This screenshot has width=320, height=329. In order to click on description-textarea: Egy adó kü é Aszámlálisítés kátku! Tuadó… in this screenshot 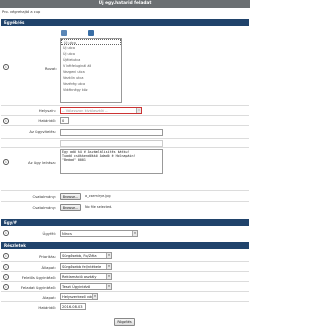, I will do `click(111, 161)`.